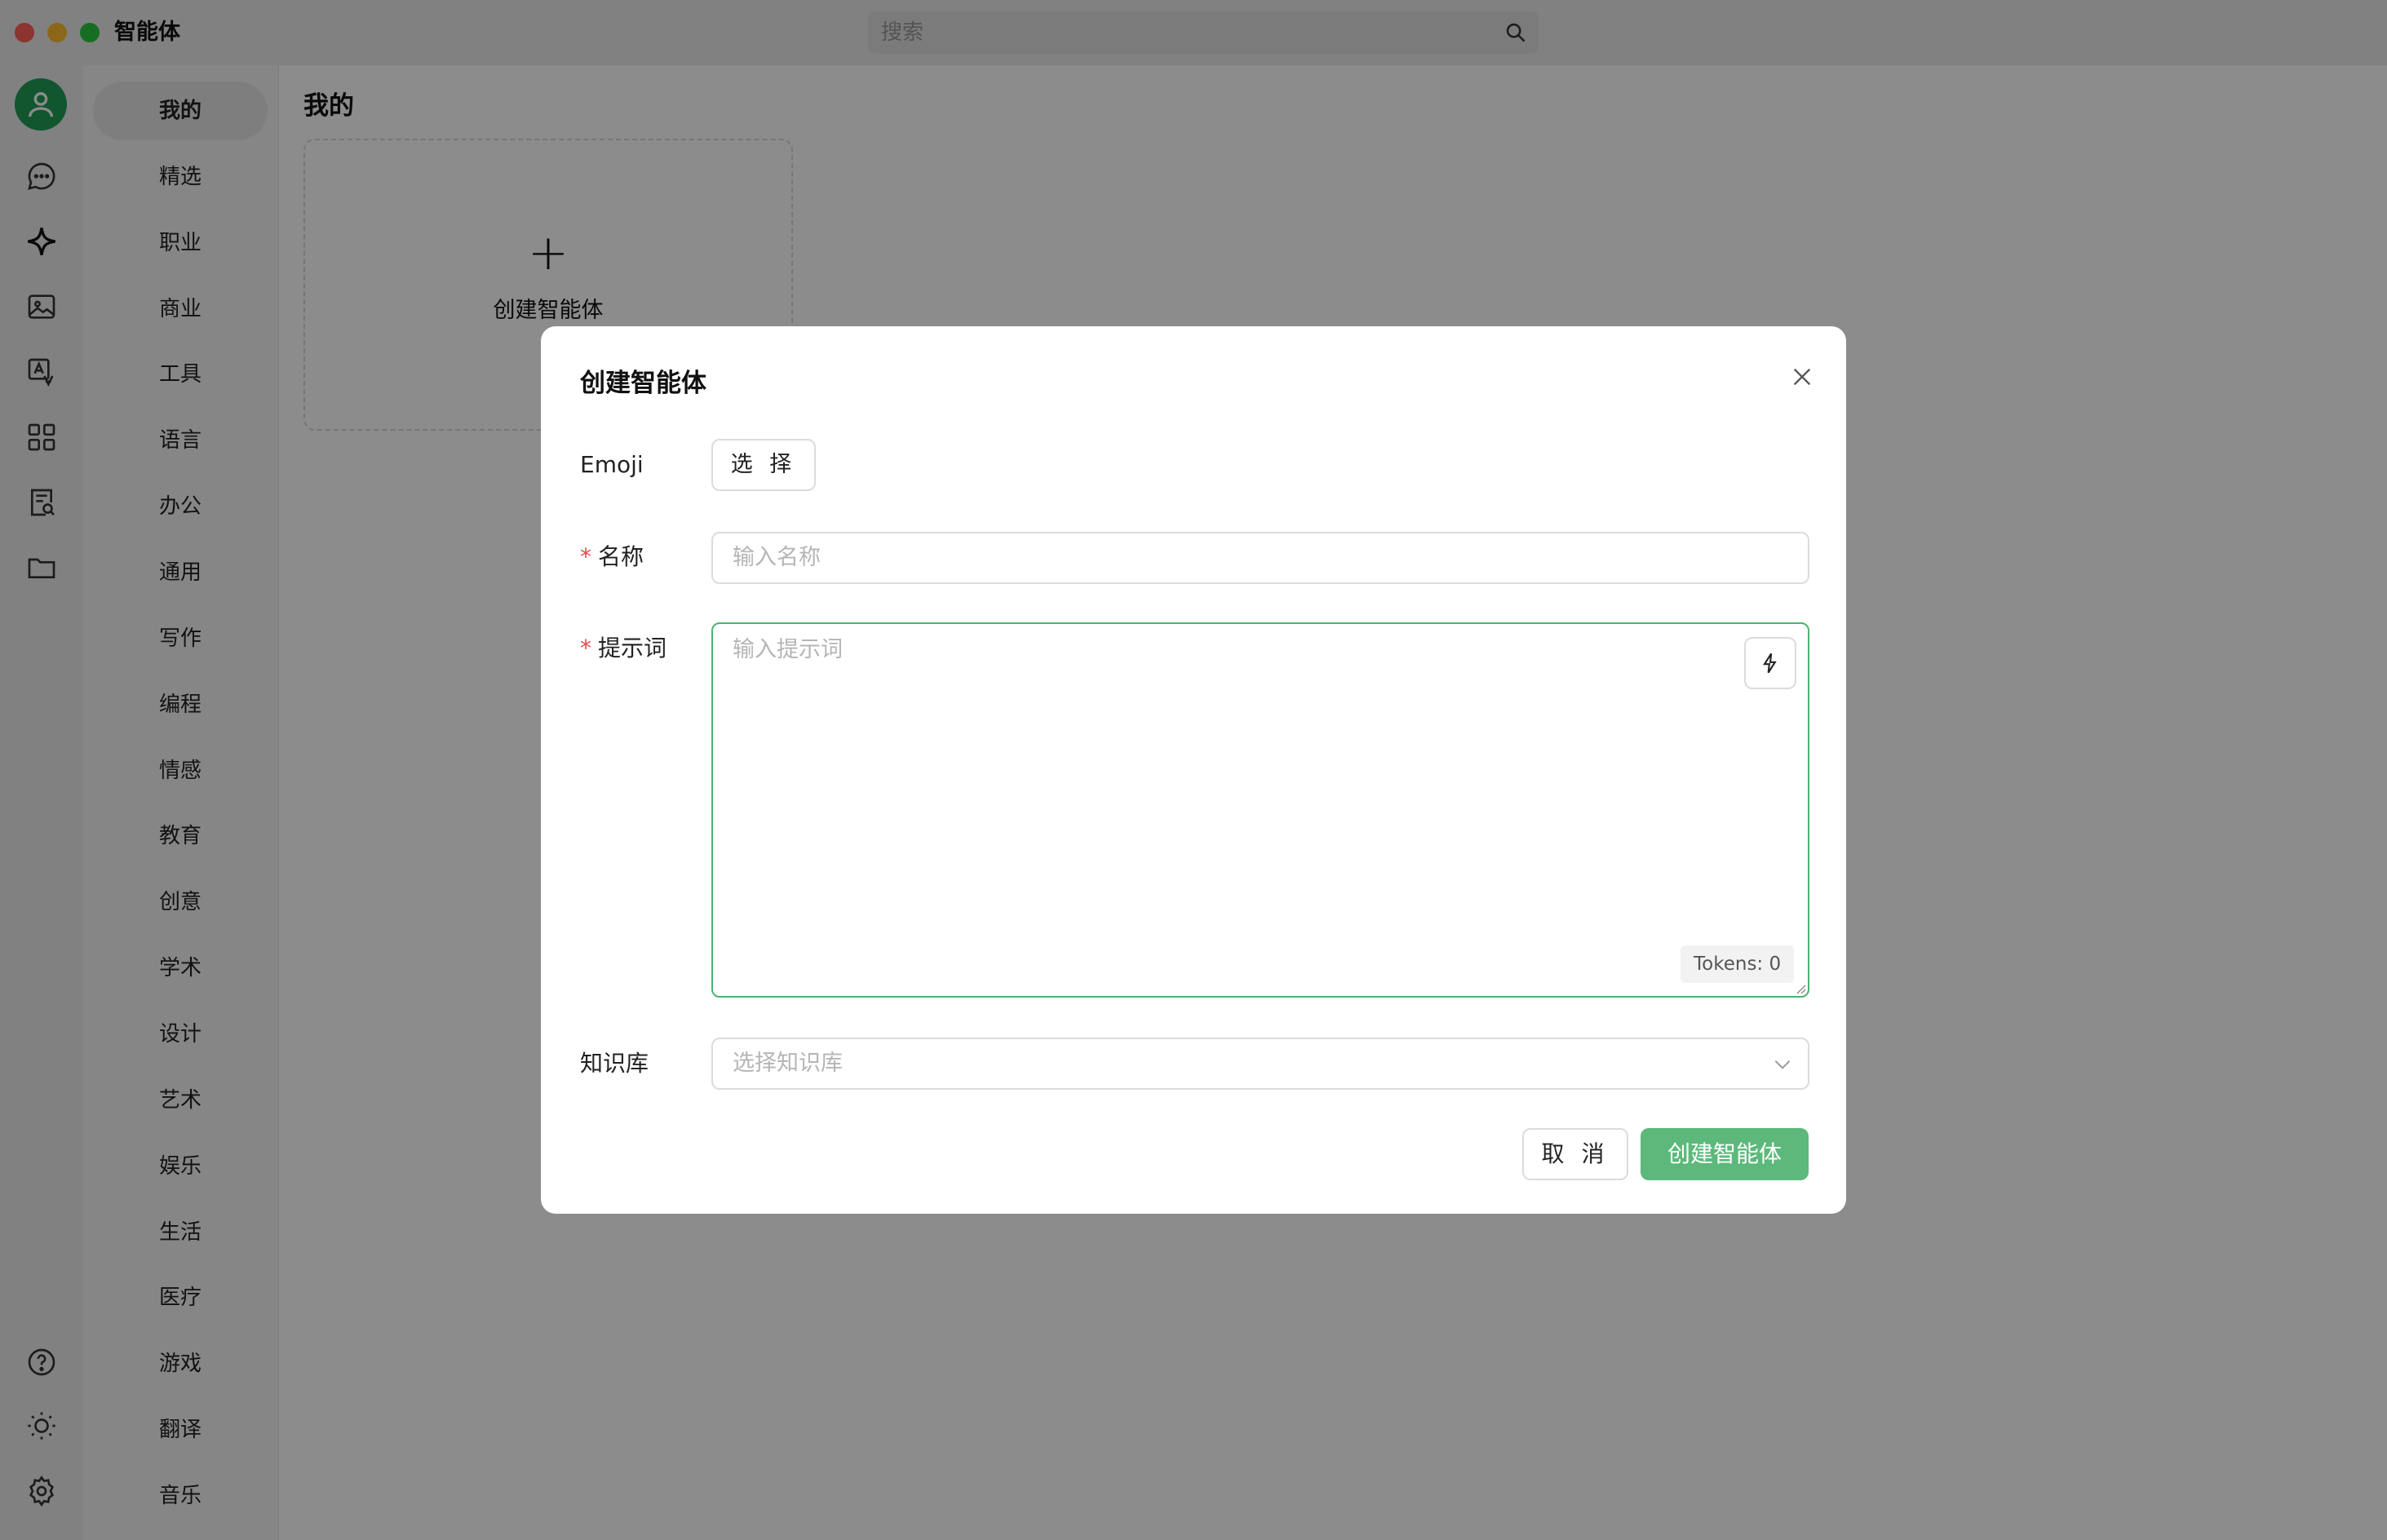 This screenshot has width=2387, height=1540. Describe the element at coordinates (632, 648) in the screenshot. I see `prompt-label-text: 提示词` at that location.